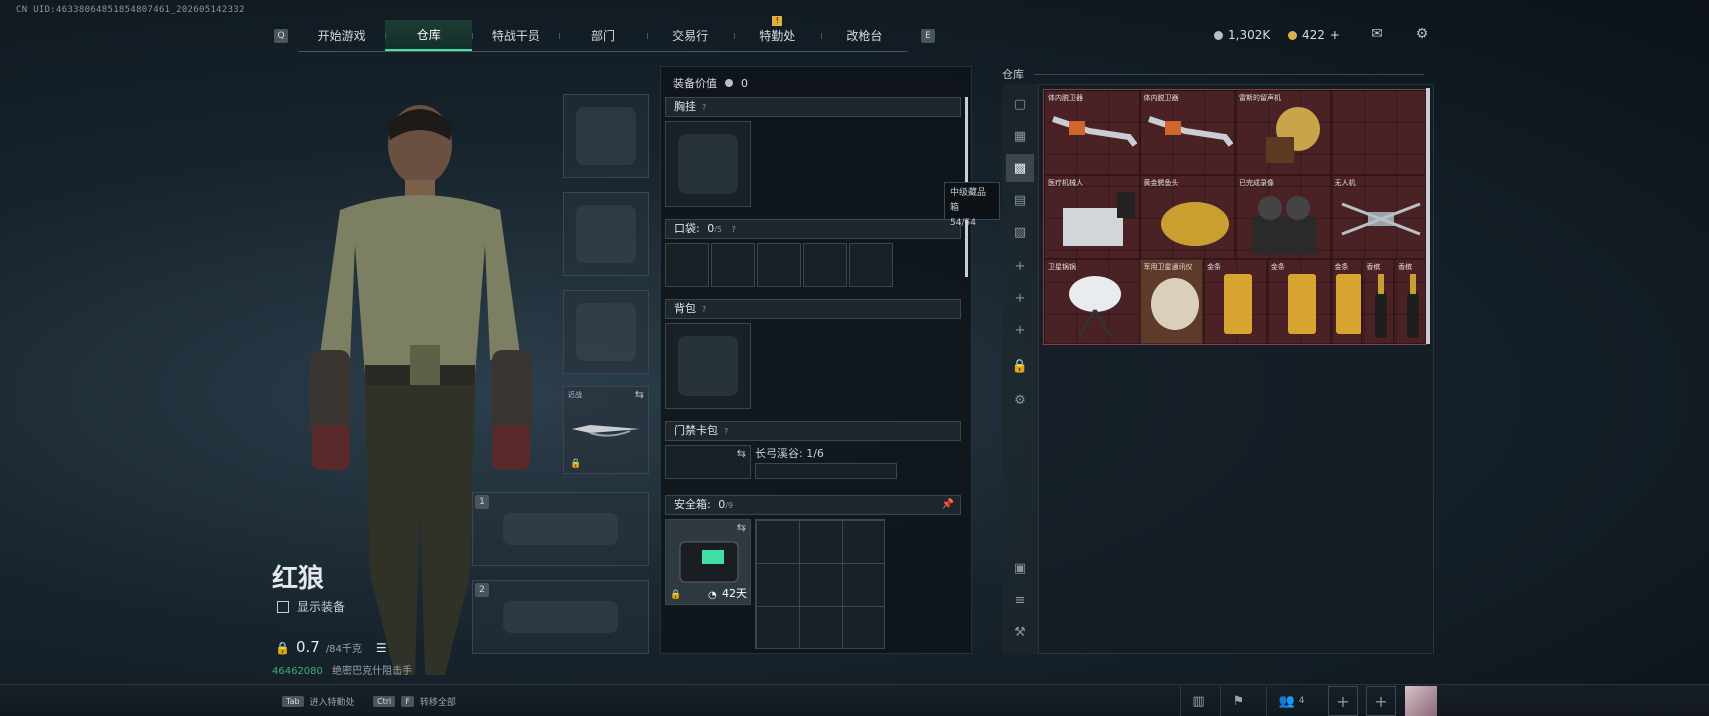 The image size is (1709, 716). Describe the element at coordinates (1378, 132) in the screenshot. I see `empty-cell` at that location.